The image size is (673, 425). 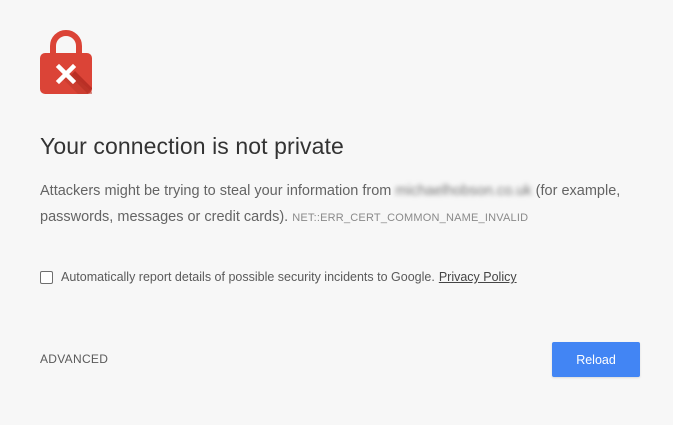 I want to click on privacy-policy-link: Privacy Policy, so click(x=478, y=277).